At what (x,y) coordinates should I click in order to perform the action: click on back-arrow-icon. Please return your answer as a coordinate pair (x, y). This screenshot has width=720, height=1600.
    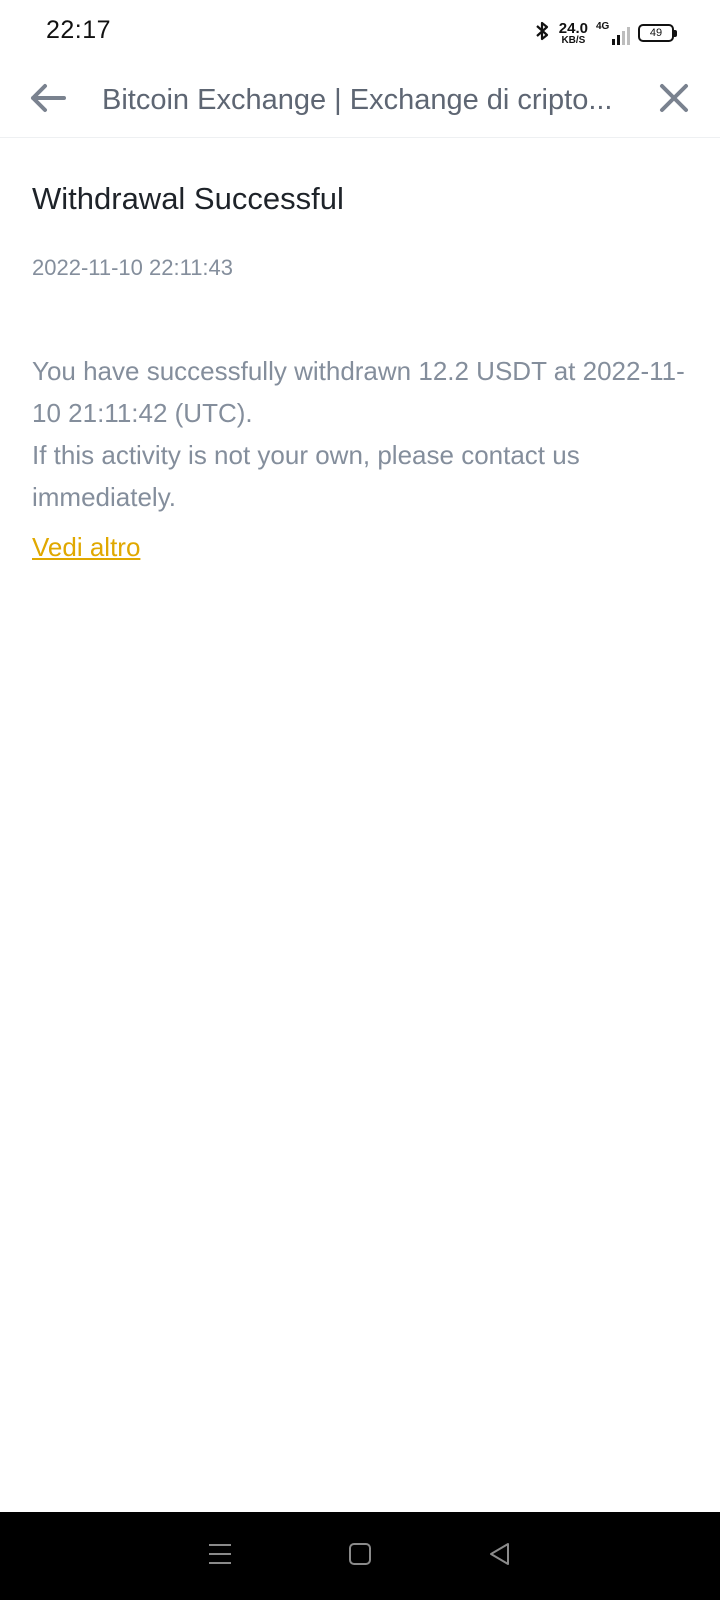
    Looking at the image, I should click on (48, 100).